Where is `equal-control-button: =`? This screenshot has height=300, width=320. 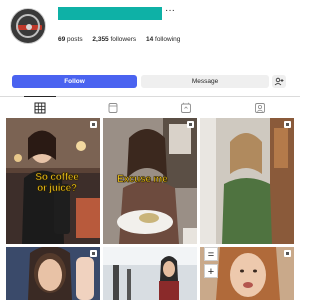
equal-control-button: = is located at coordinates (211, 254).